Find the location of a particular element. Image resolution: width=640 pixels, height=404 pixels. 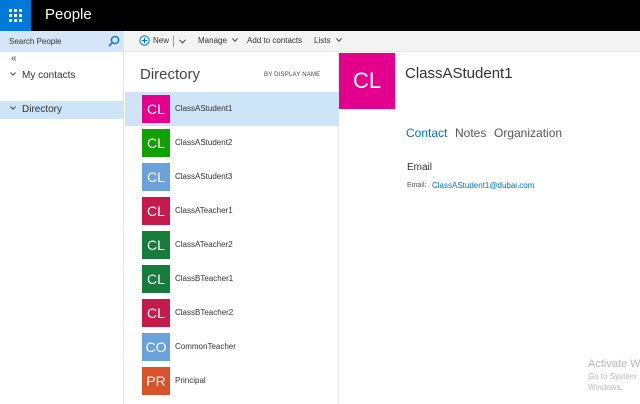

add-to-contacts-button: Add to contacts is located at coordinates (274, 40).